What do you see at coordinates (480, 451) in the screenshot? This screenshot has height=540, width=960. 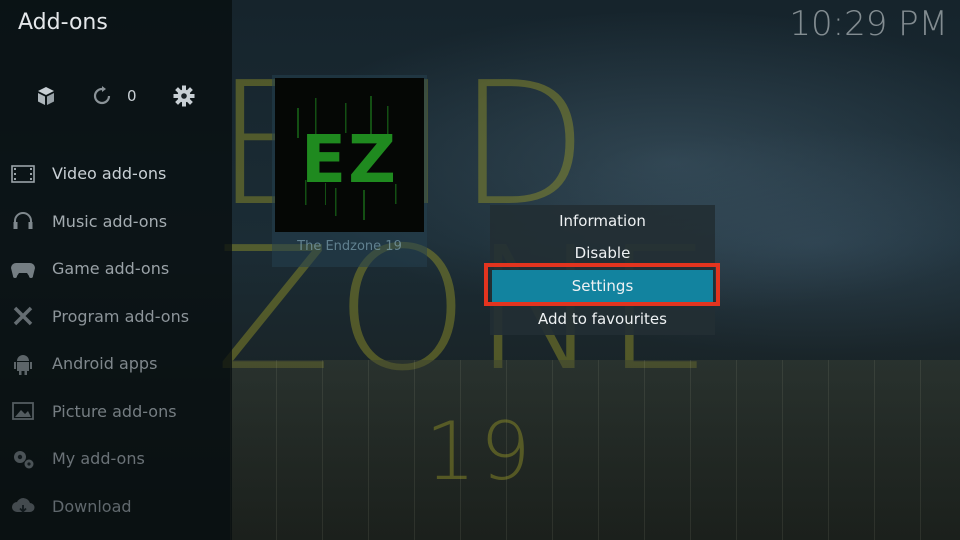 I see `background-title-line-3: 19` at bounding box center [480, 451].